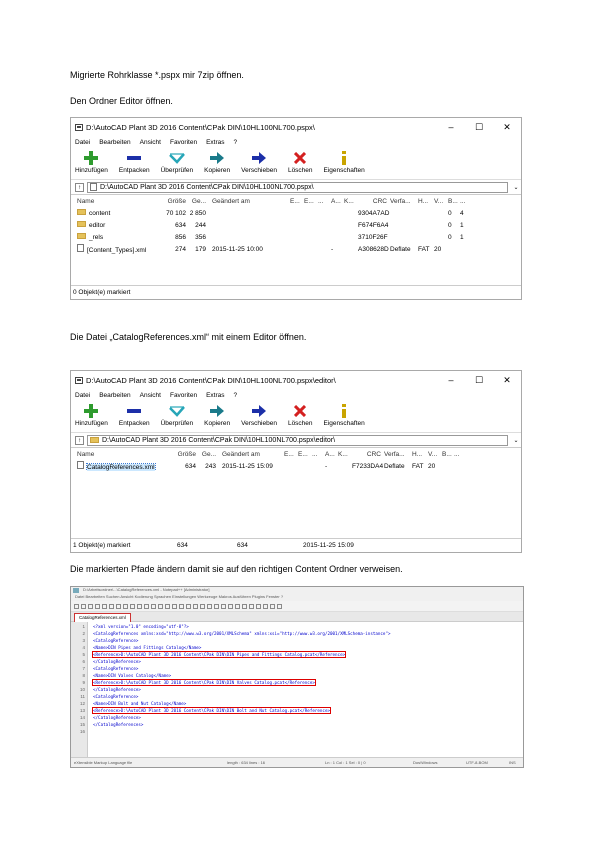  I want to click on indent-guide-icon, so click(216, 606).